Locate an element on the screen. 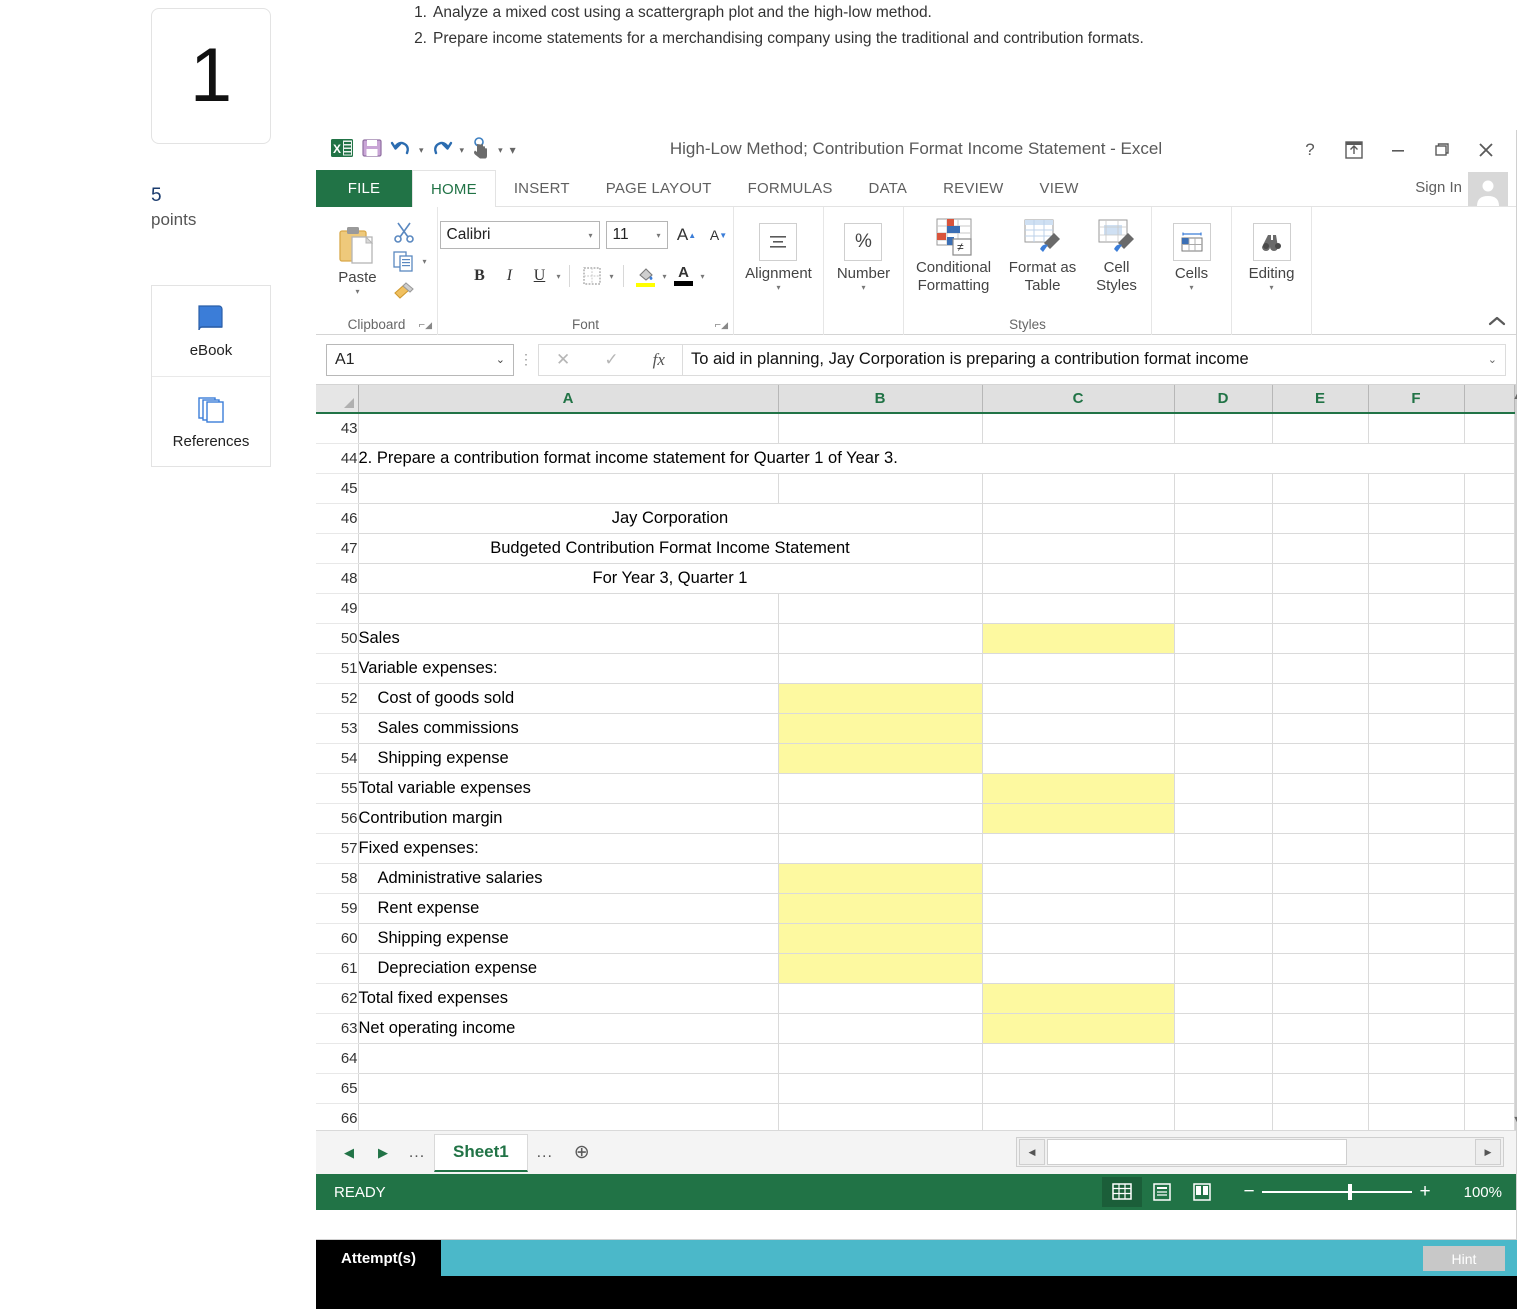 Image resolution: width=1517 pixels, height=1309 pixels. cell-partial51 is located at coordinates (1489, 668).